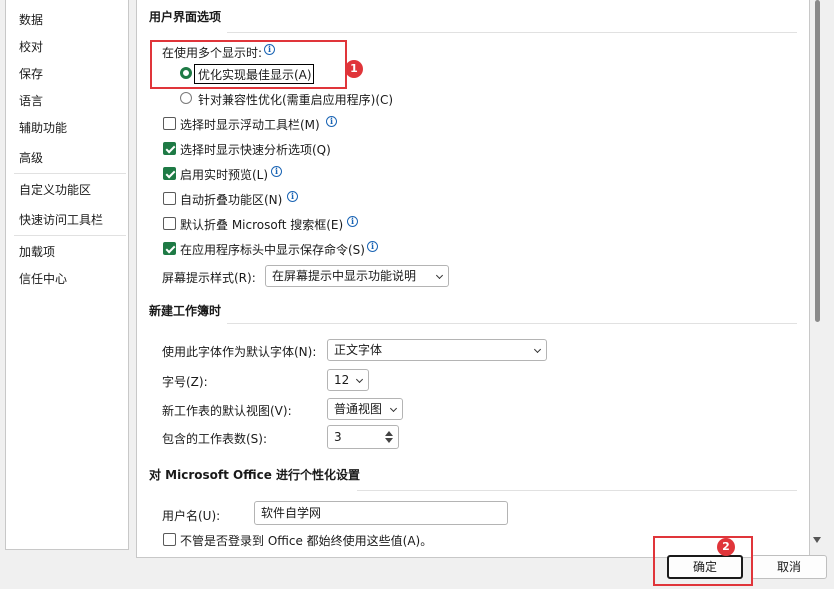 This screenshot has height=589, width=834. I want to click on checkbox-mini-toolbar-label: 选择时显示浮动工具栏(M), so click(250, 124).